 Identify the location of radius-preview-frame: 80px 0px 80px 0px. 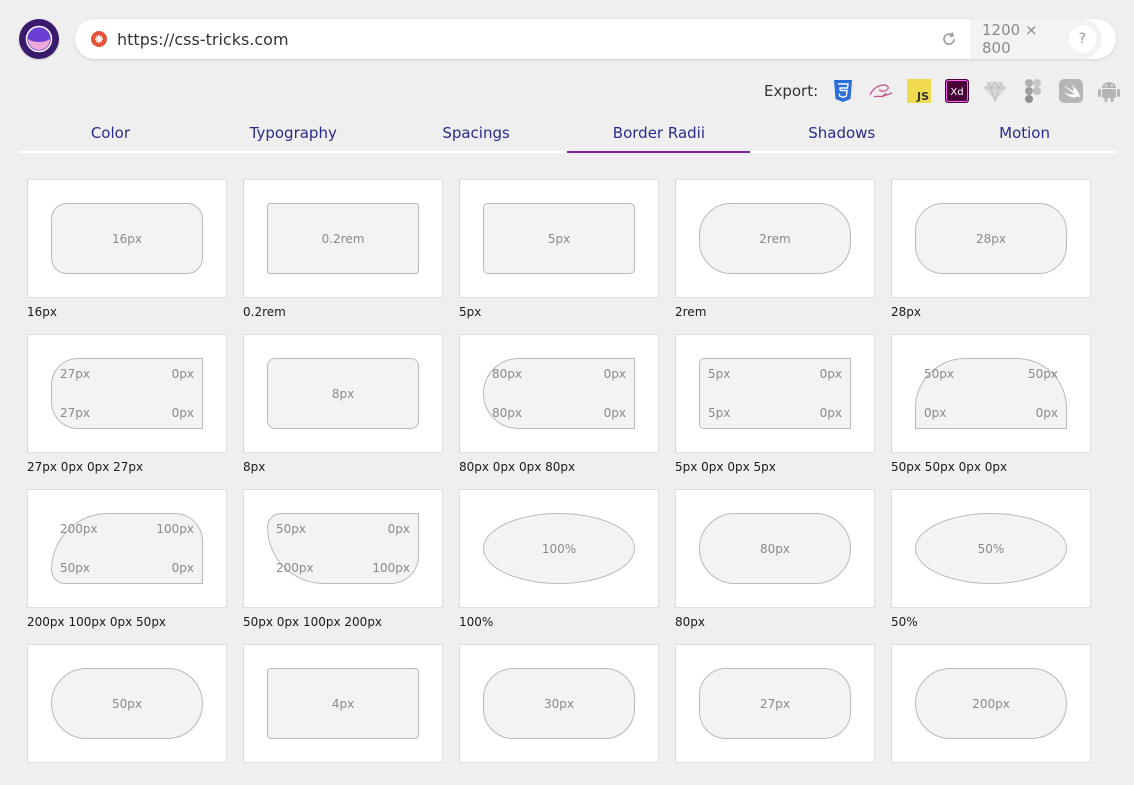
(559, 393).